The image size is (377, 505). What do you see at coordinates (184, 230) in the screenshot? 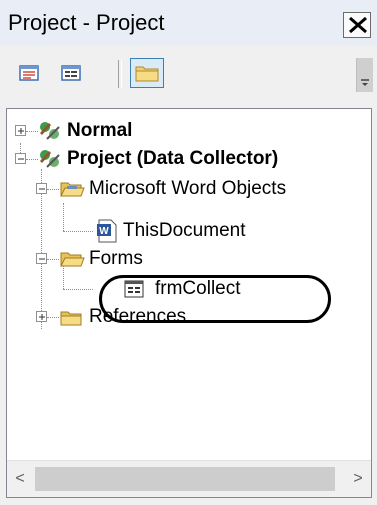
I see `tree-node-label: ThisDocument` at bounding box center [184, 230].